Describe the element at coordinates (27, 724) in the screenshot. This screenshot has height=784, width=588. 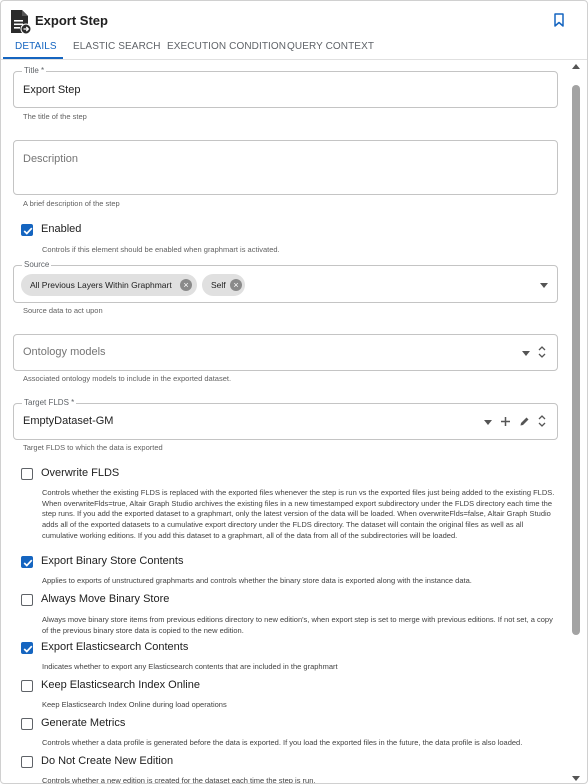
I see `generate-metrics-checkbox` at that location.